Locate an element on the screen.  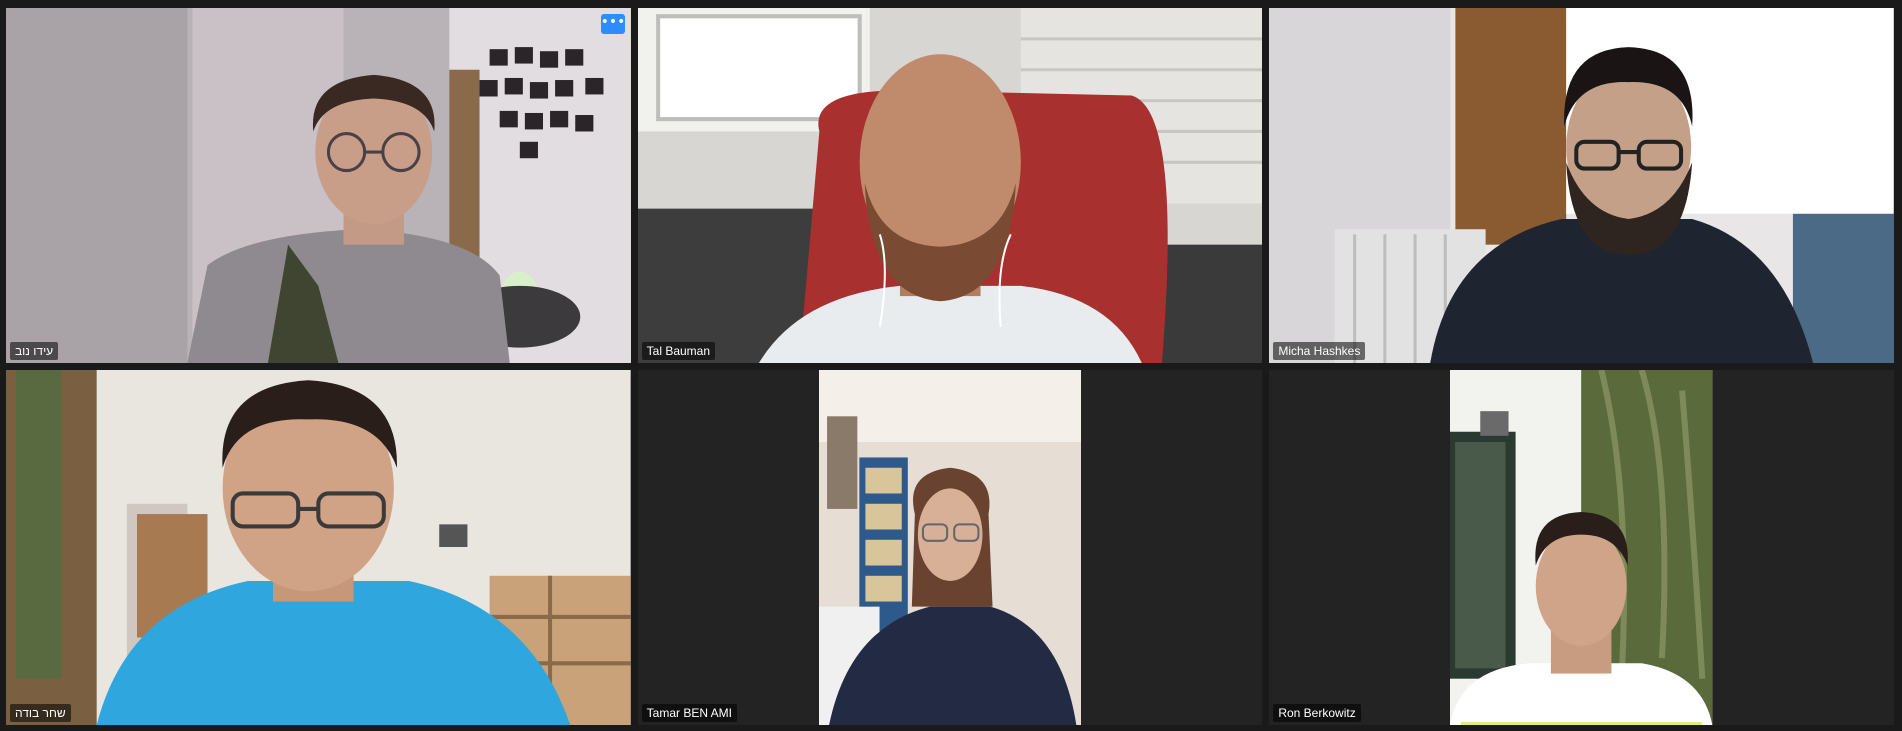
participant-name: עידו נוב is located at coordinates (34, 351).